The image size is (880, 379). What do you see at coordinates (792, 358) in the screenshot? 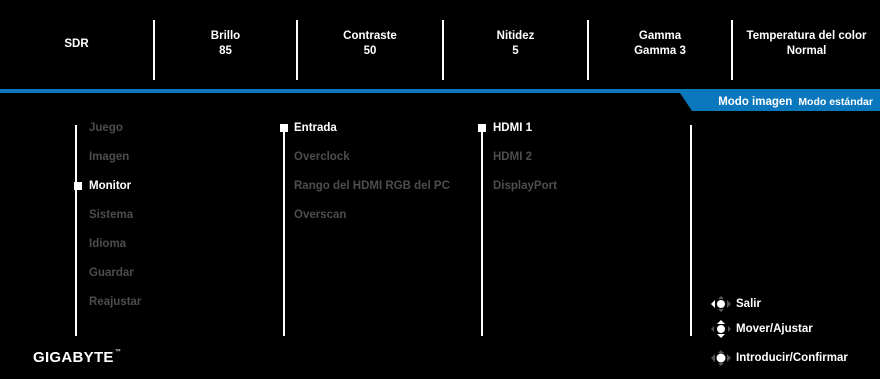
I see `control-enter-confirm-label: Introducir/Confirmar` at bounding box center [792, 358].